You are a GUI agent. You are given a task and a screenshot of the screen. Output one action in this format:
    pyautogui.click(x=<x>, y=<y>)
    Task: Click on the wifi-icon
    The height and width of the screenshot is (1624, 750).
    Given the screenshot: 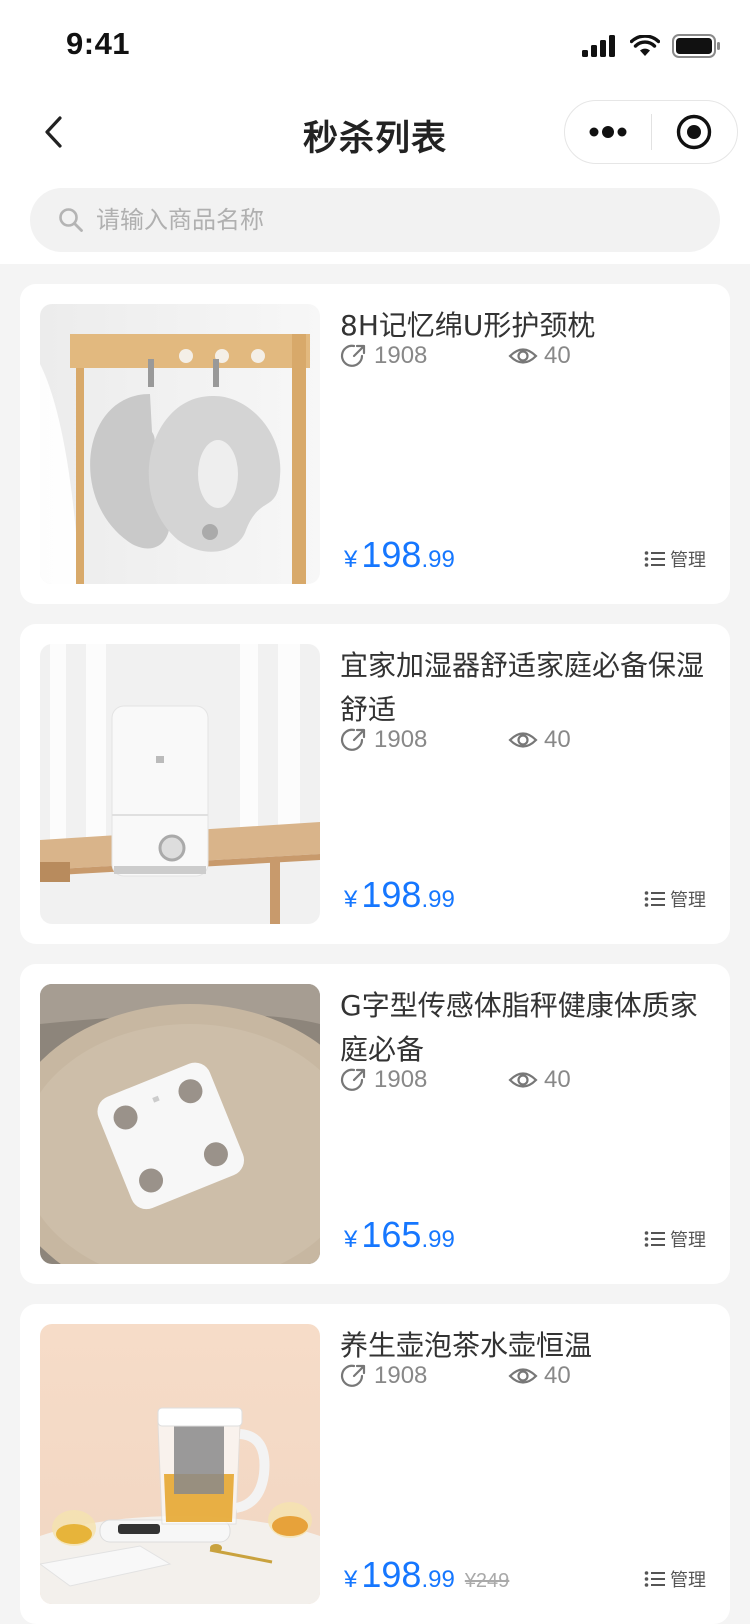 What is the action you would take?
    pyautogui.click(x=645, y=45)
    